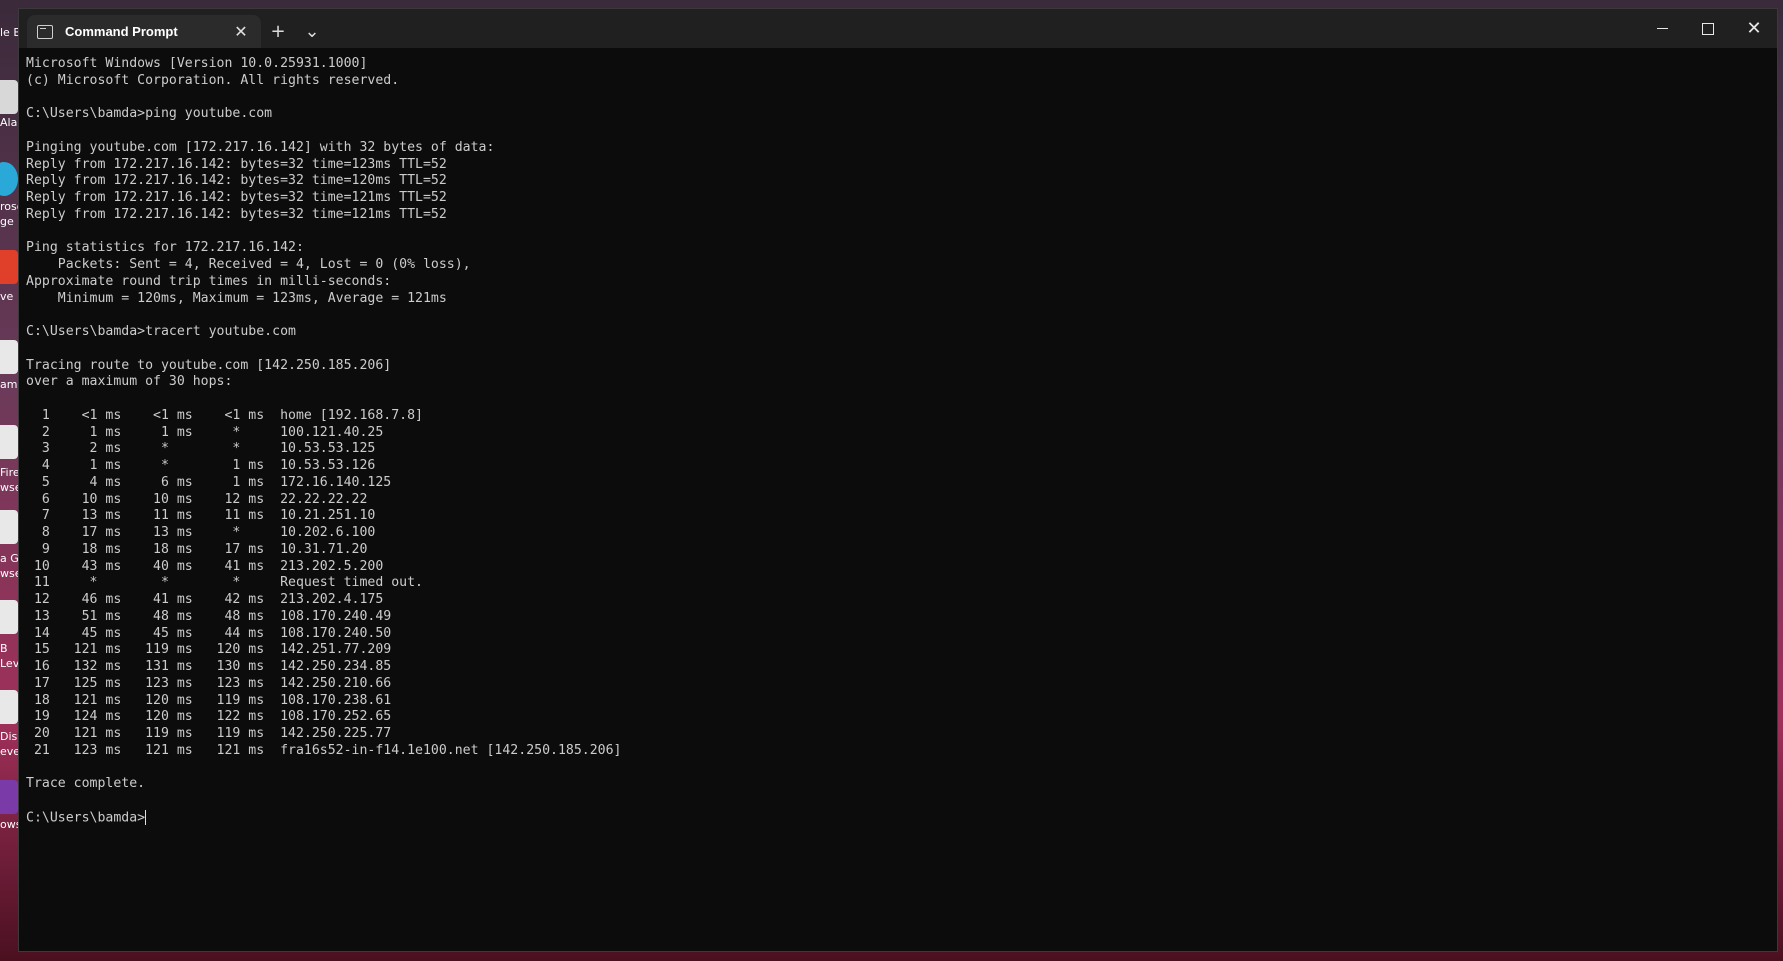 The height and width of the screenshot is (961, 1783). Describe the element at coordinates (10, 663) in the screenshot. I see `desktop-icon-label: Lev` at that location.